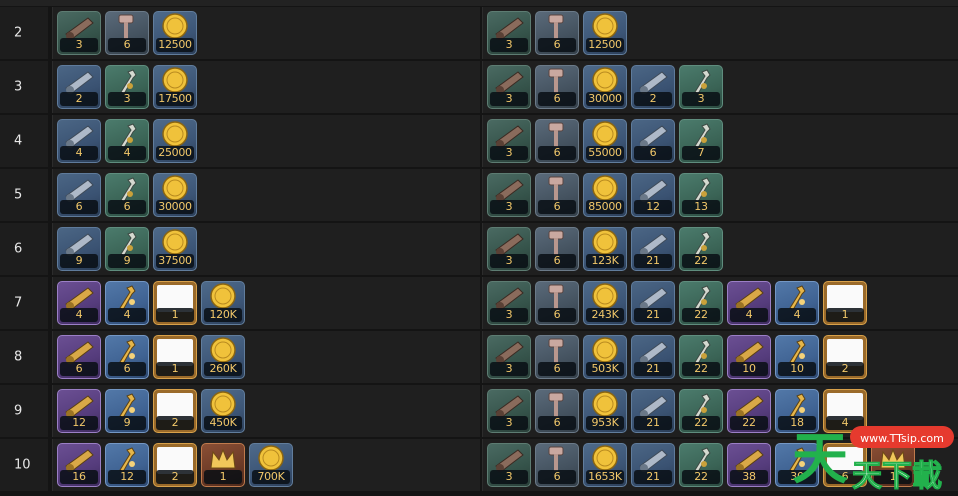 The width and height of the screenshot is (958, 496). What do you see at coordinates (605, 465) in the screenshot?
I see `gold-coin-icon: 1653K` at bounding box center [605, 465].